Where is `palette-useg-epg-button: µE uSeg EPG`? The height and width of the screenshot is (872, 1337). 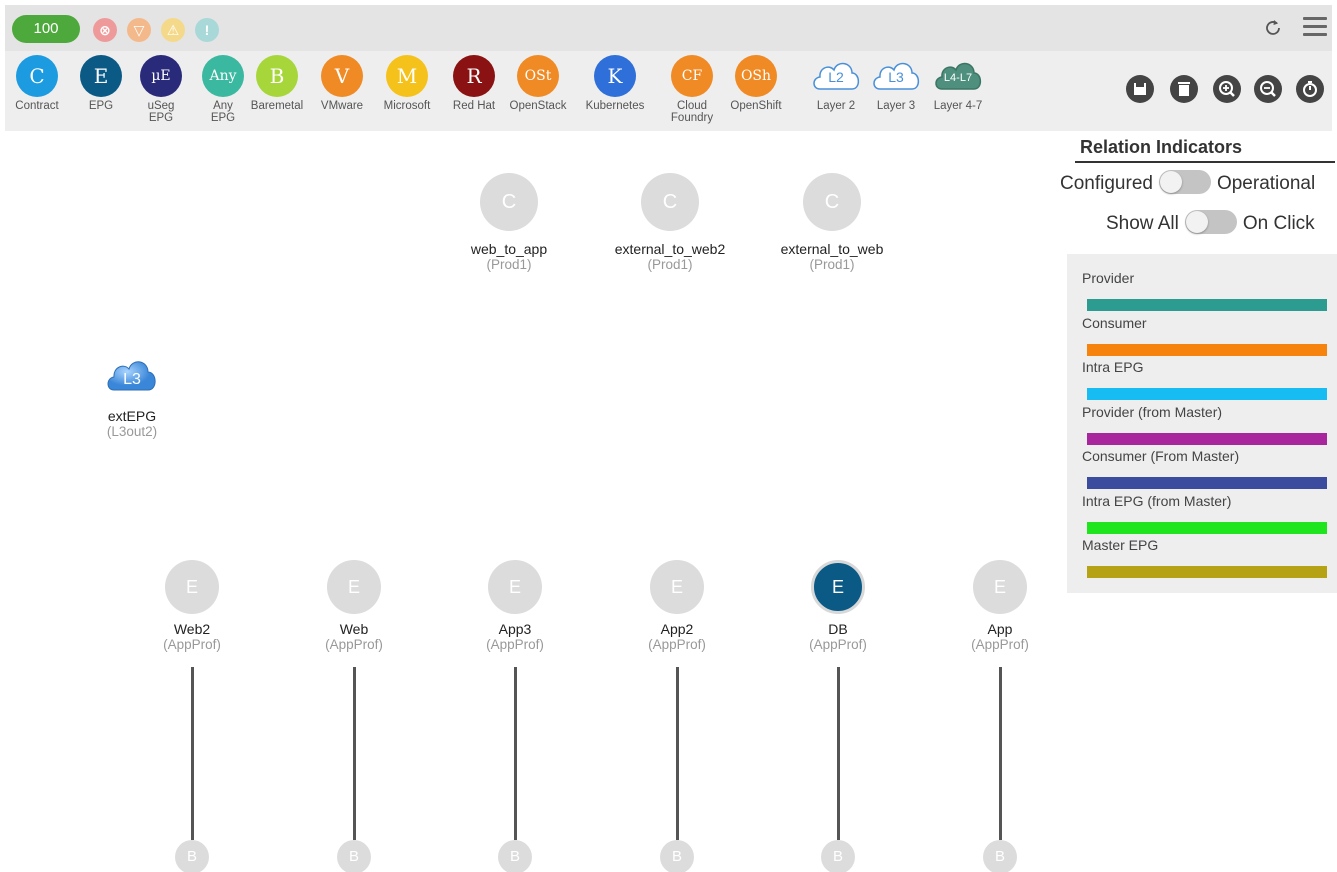 palette-useg-epg-button: µE uSeg EPG is located at coordinates (161, 89).